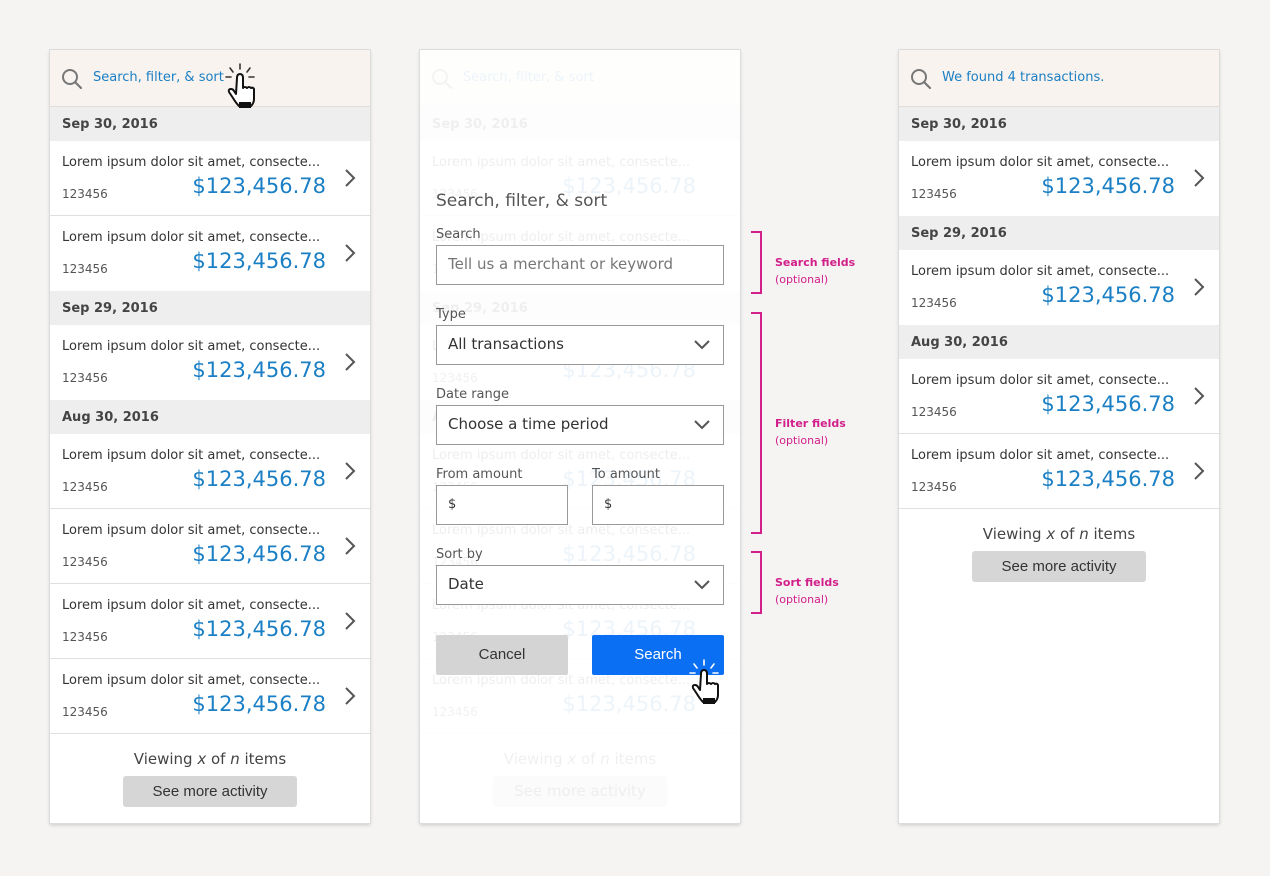  What do you see at coordinates (473, 394) in the screenshot?
I see `date-range-label: Date range` at bounding box center [473, 394].